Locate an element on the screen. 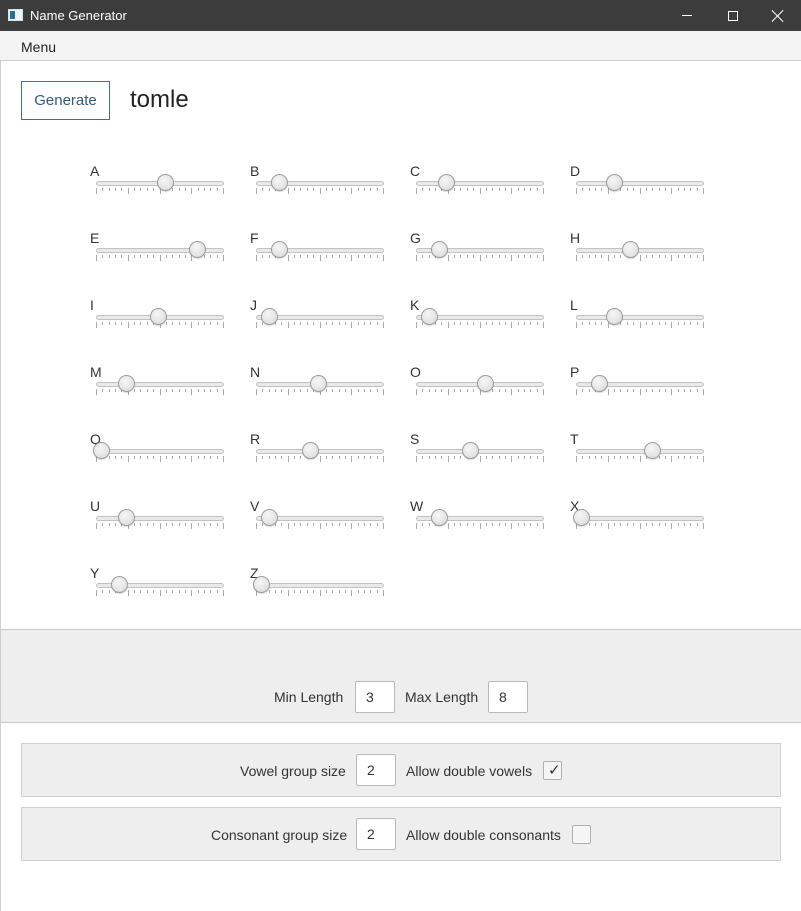 The height and width of the screenshot is (911, 801). slider-s: S is located at coordinates (480, 451).